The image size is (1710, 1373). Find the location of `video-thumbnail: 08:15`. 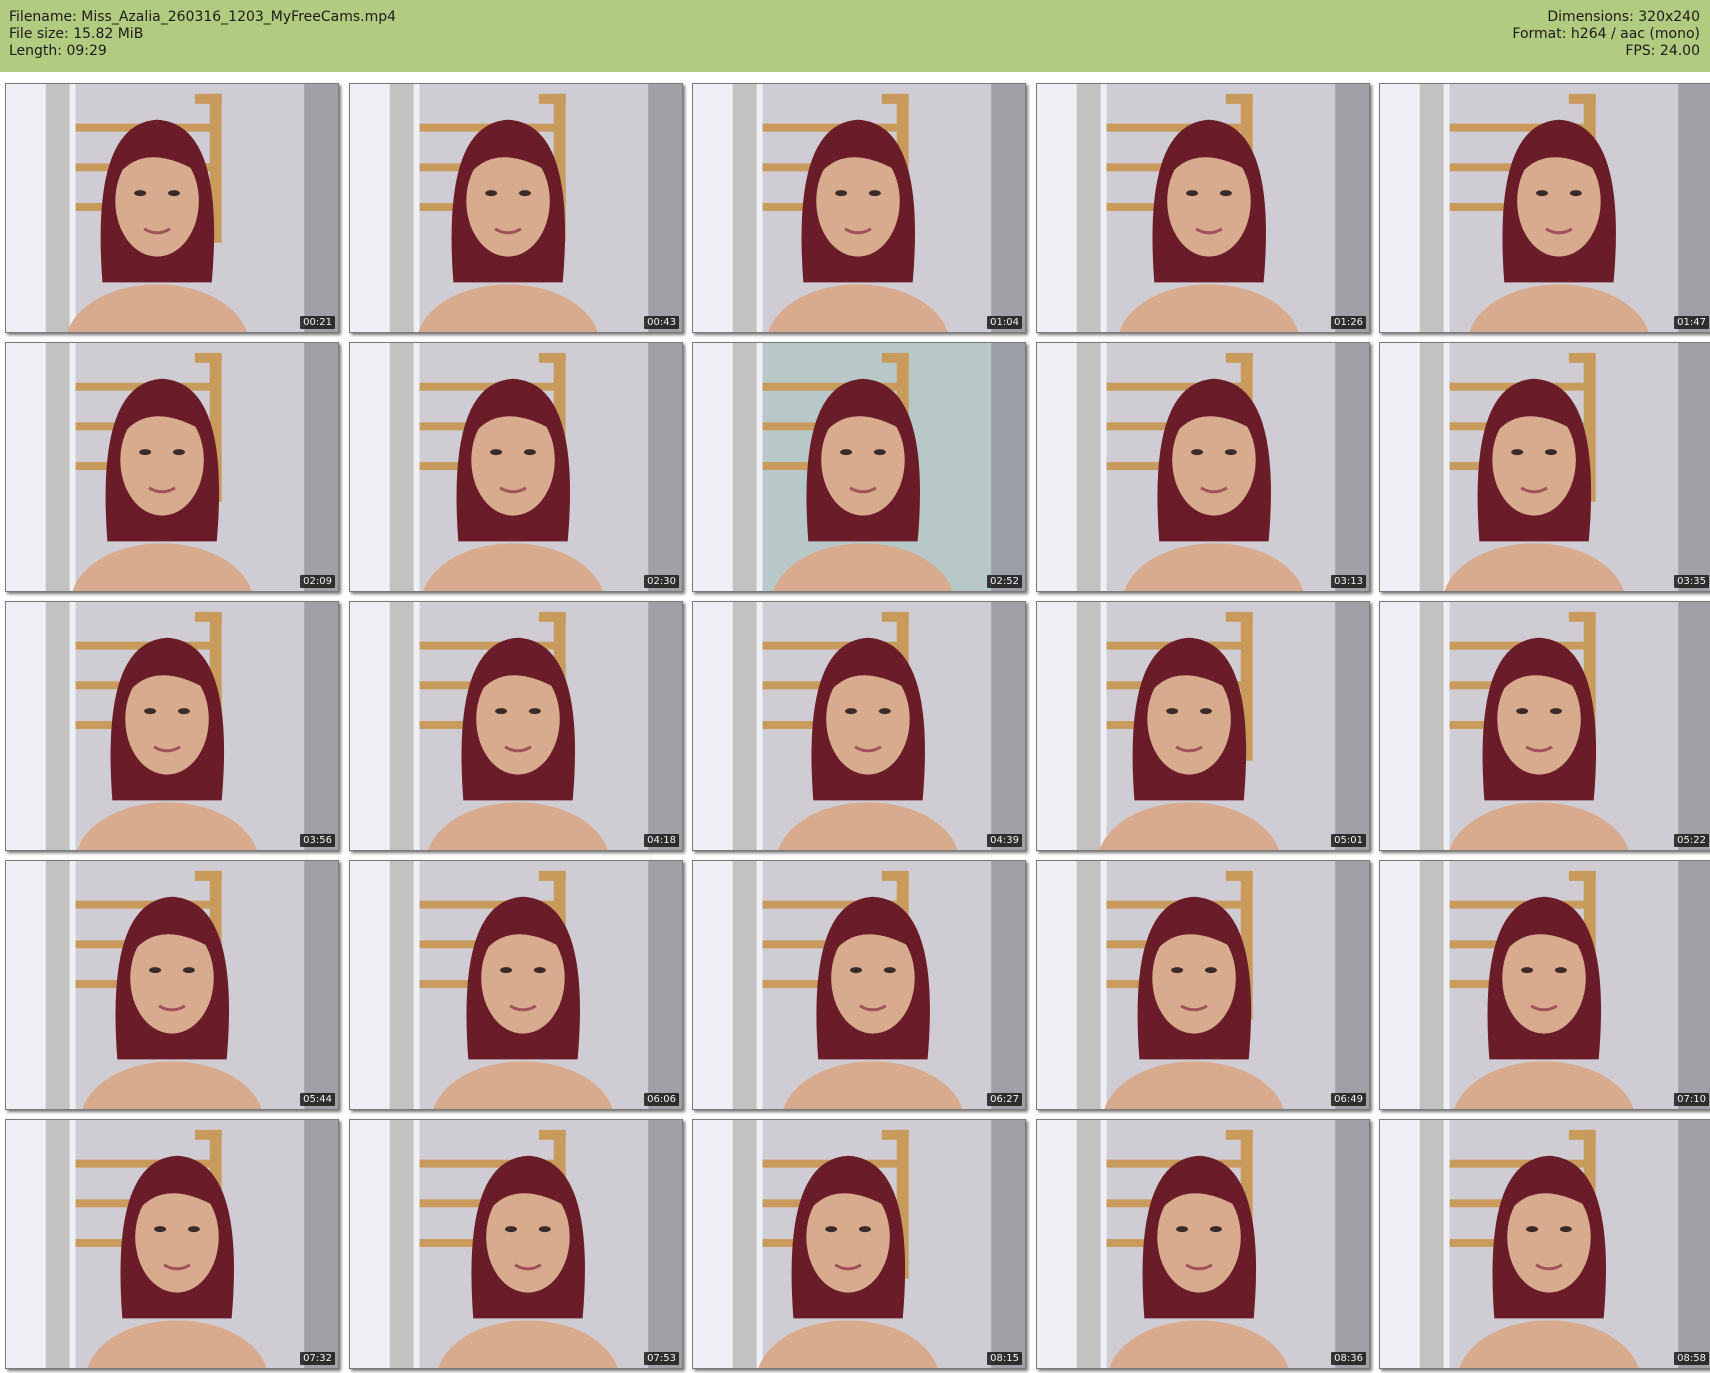

video-thumbnail: 08:15 is located at coordinates (859, 1244).